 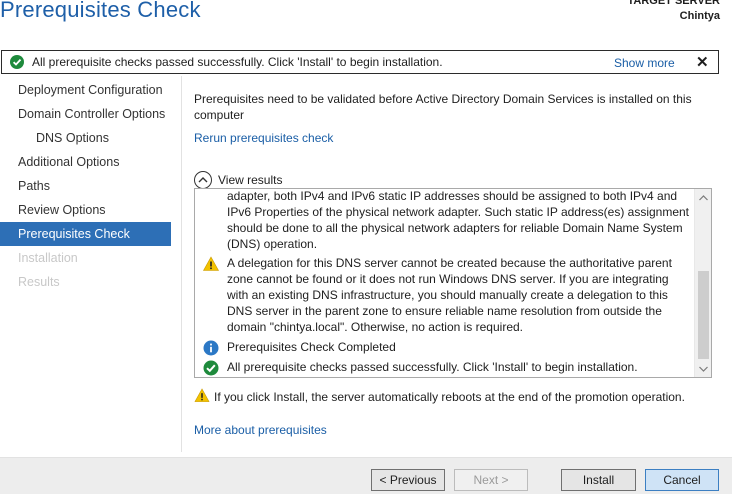 What do you see at coordinates (85, 210) in the screenshot?
I see `sidebar-item-review-options: Review Options` at bounding box center [85, 210].